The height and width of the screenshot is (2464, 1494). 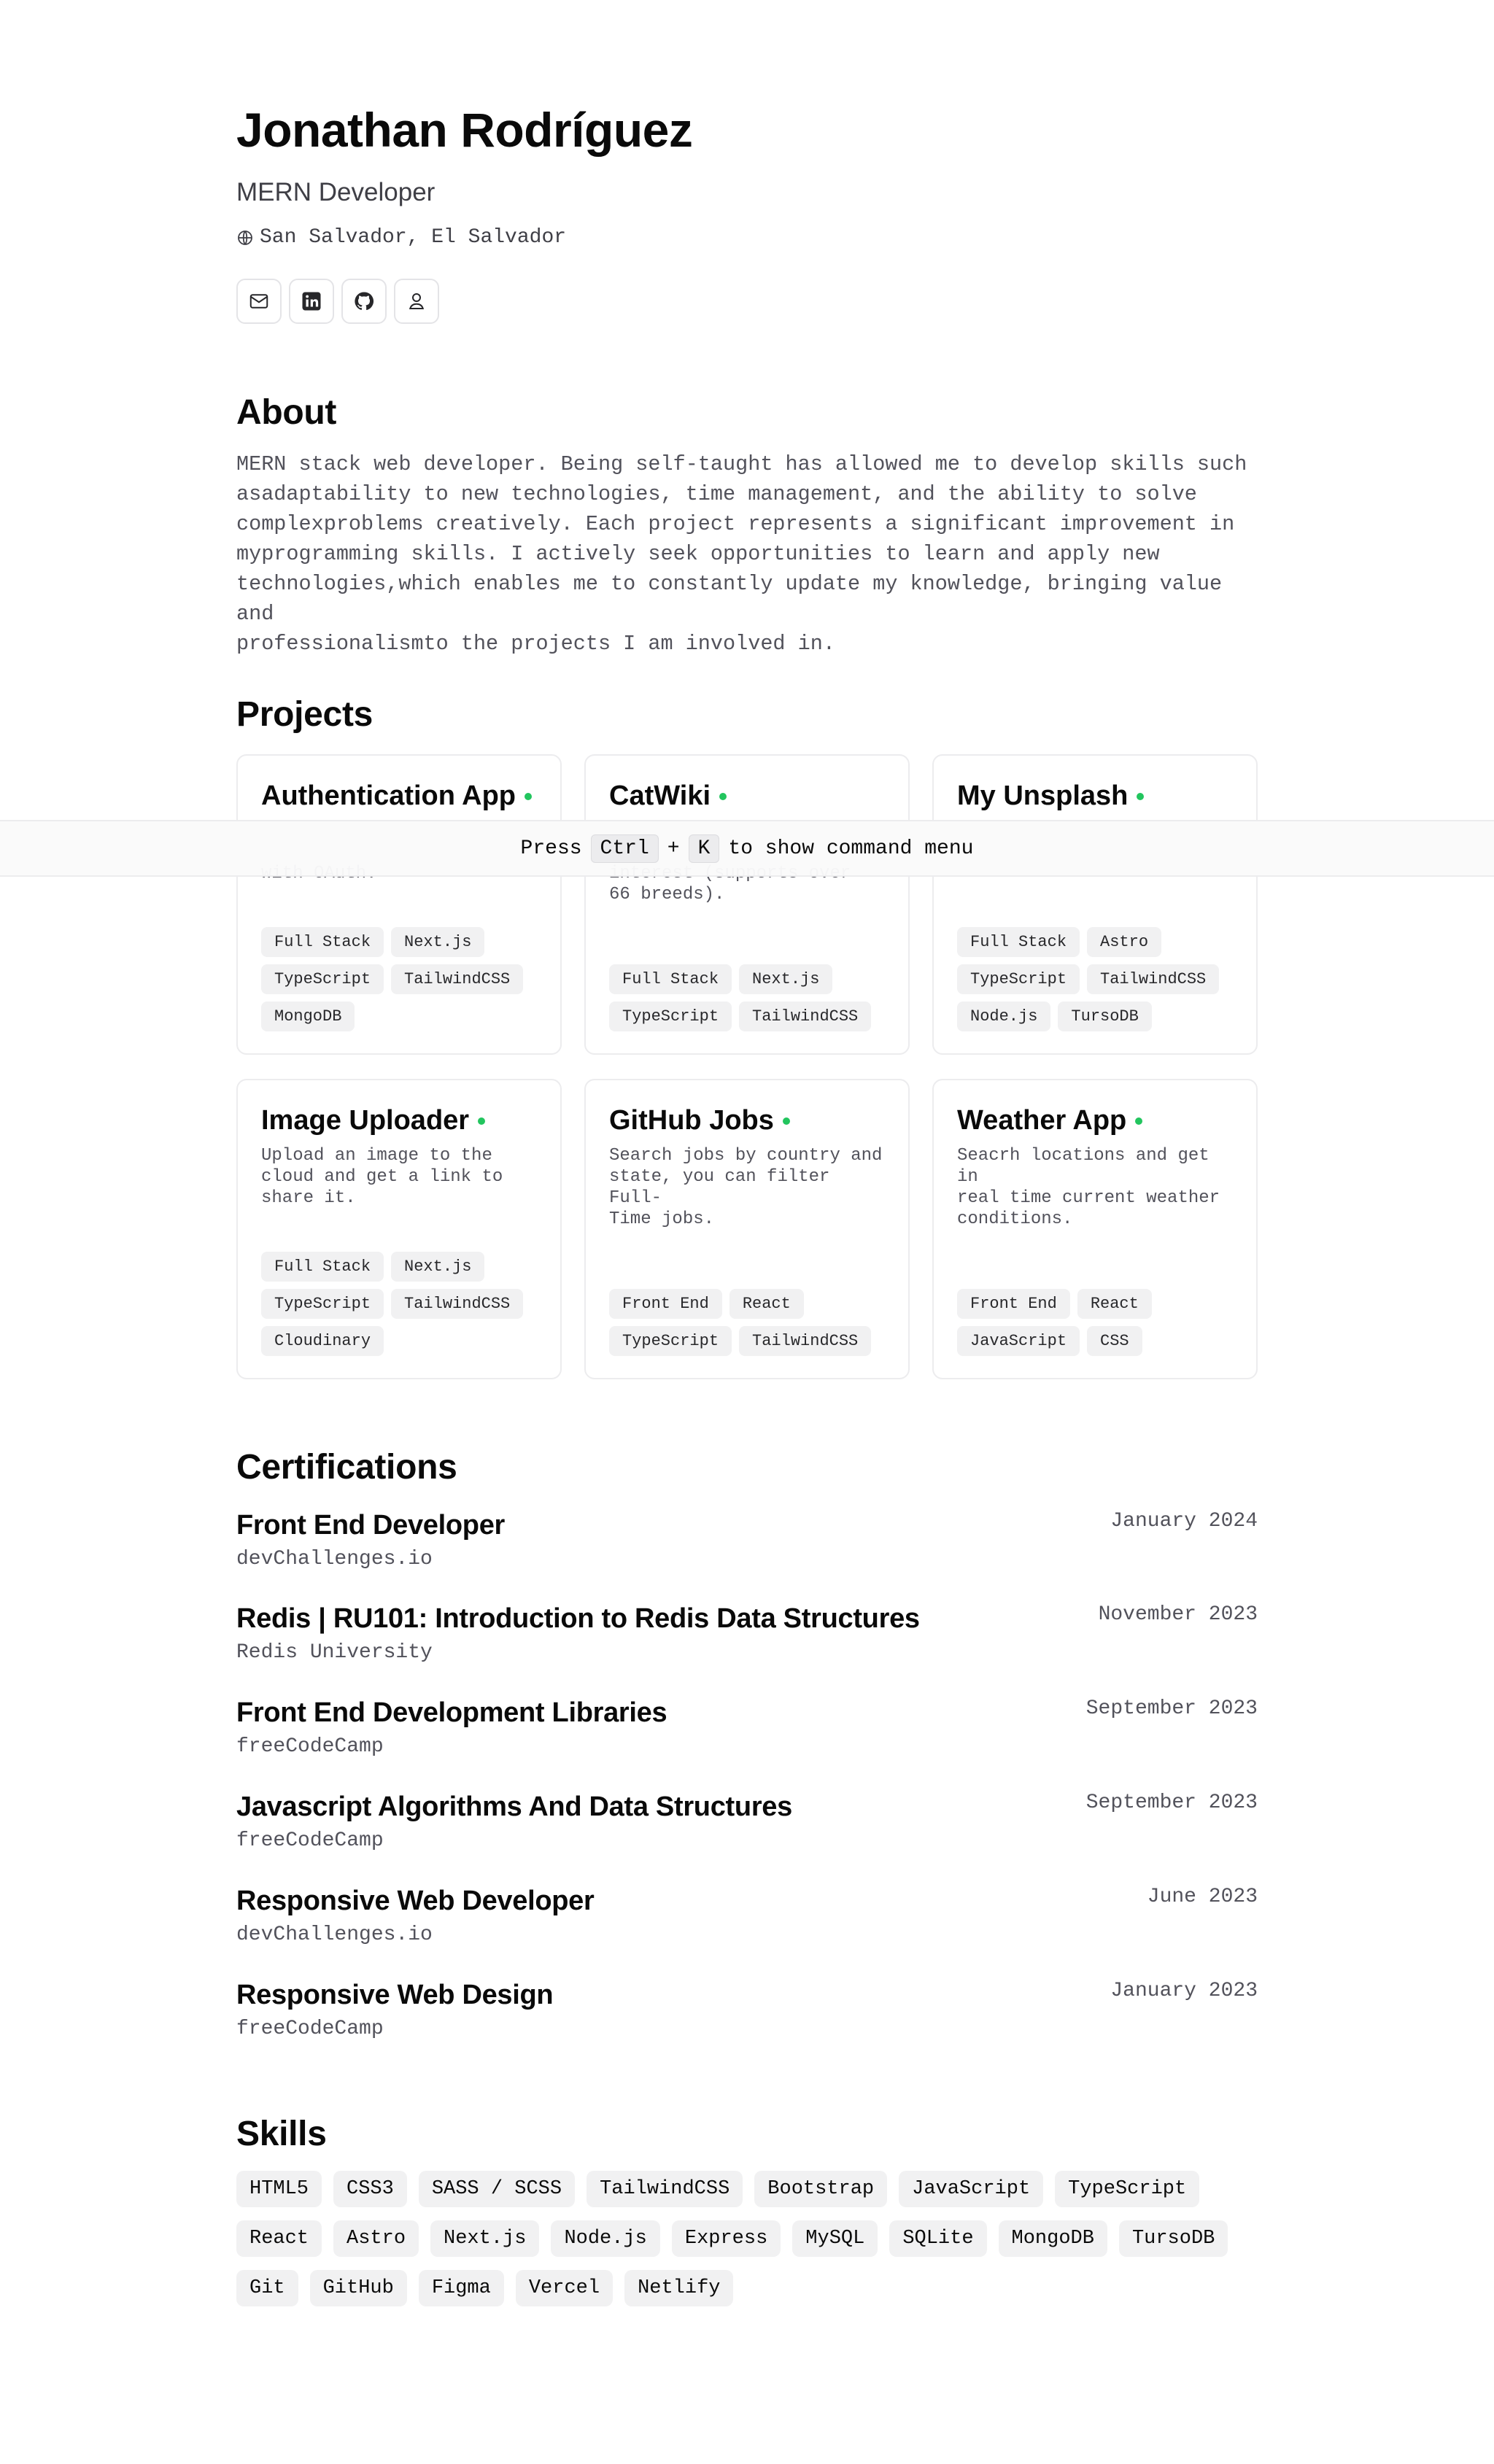 What do you see at coordinates (485, 2239) in the screenshot?
I see `skill-badge: Next.js` at bounding box center [485, 2239].